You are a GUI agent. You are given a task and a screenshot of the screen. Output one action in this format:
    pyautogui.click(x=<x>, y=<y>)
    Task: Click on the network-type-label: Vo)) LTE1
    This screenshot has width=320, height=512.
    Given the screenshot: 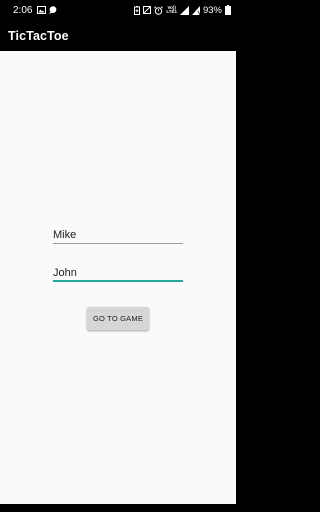 What is the action you would take?
    pyautogui.click(x=171, y=10)
    